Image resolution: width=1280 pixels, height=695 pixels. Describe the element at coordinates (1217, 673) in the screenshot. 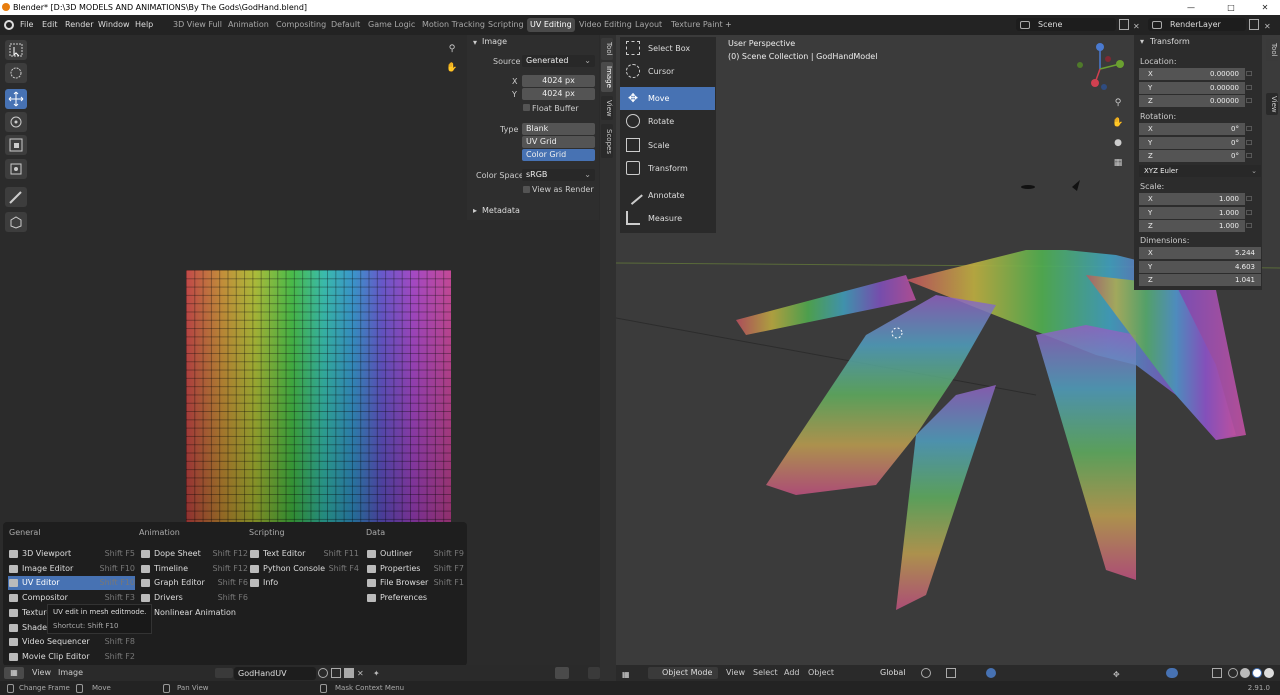

I see `xray-toggle-icon` at that location.